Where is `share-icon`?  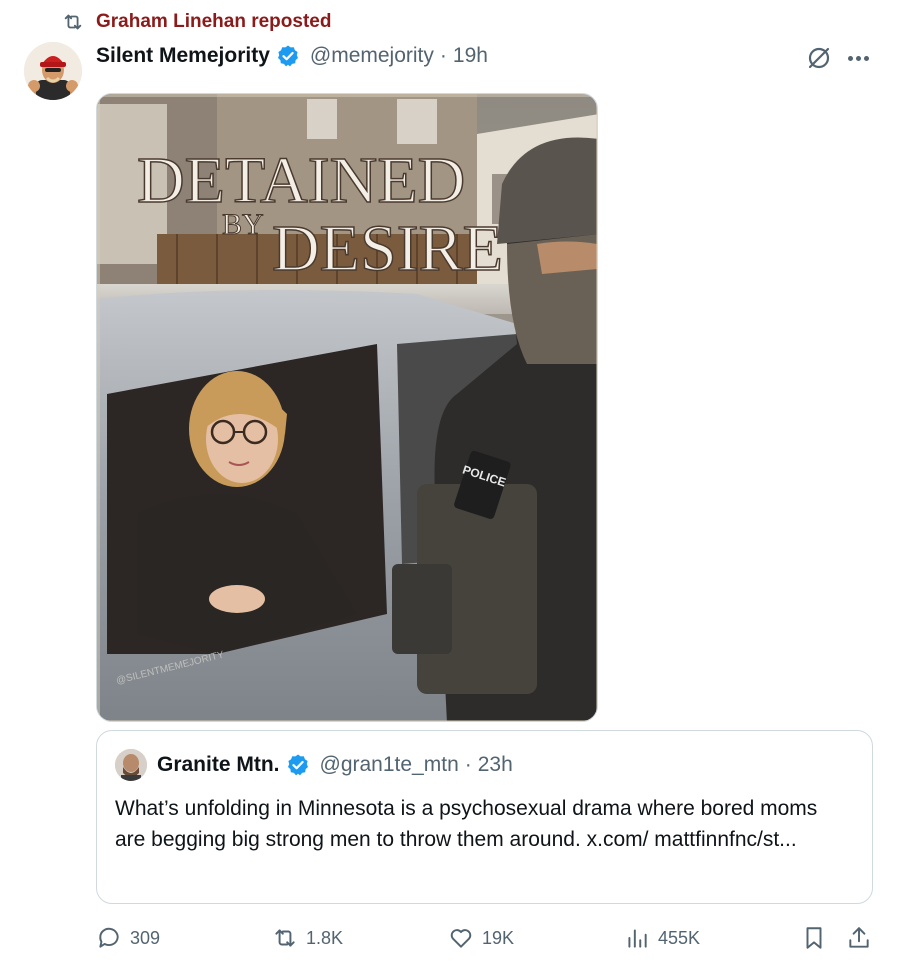 share-icon is located at coordinates (859, 937).